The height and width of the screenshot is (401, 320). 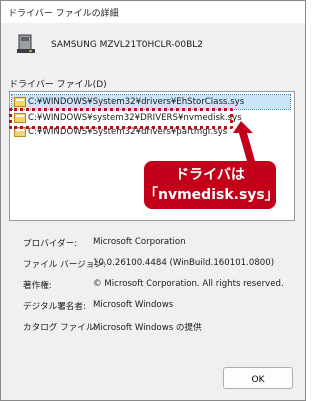 I want to click on callout-line-2: 「nvmedisk.sys」, so click(x=211, y=195).